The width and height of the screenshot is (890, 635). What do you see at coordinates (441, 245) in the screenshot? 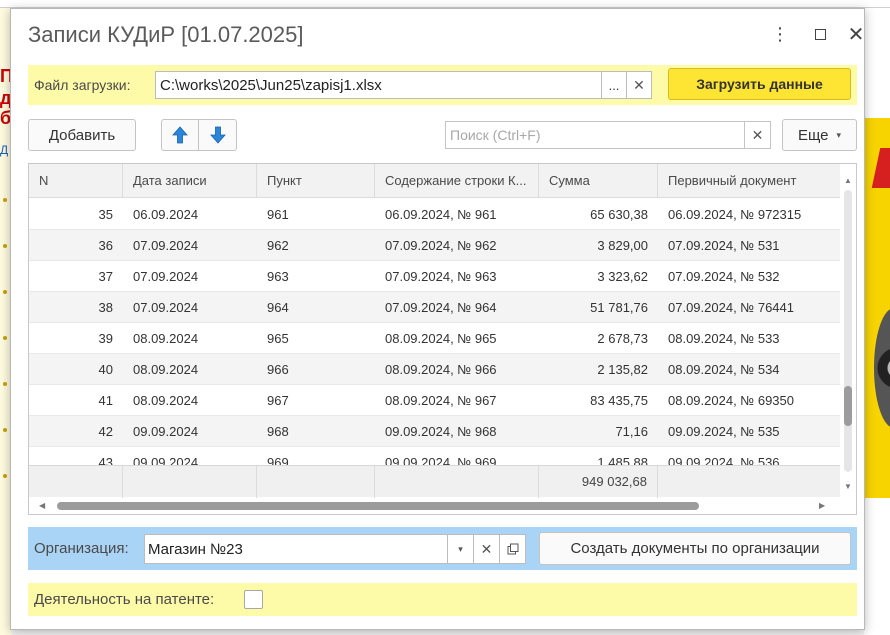
I see `cell-content: 07.09.2024, № 962` at bounding box center [441, 245].